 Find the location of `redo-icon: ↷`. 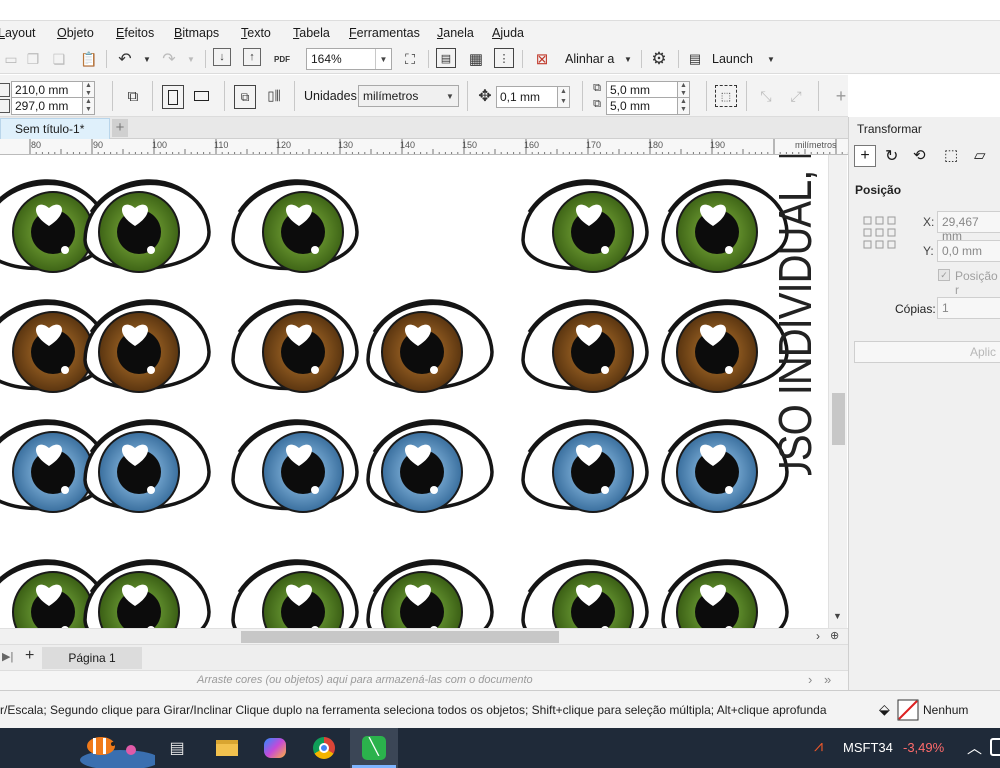

redo-icon: ↷ is located at coordinates (169, 59).